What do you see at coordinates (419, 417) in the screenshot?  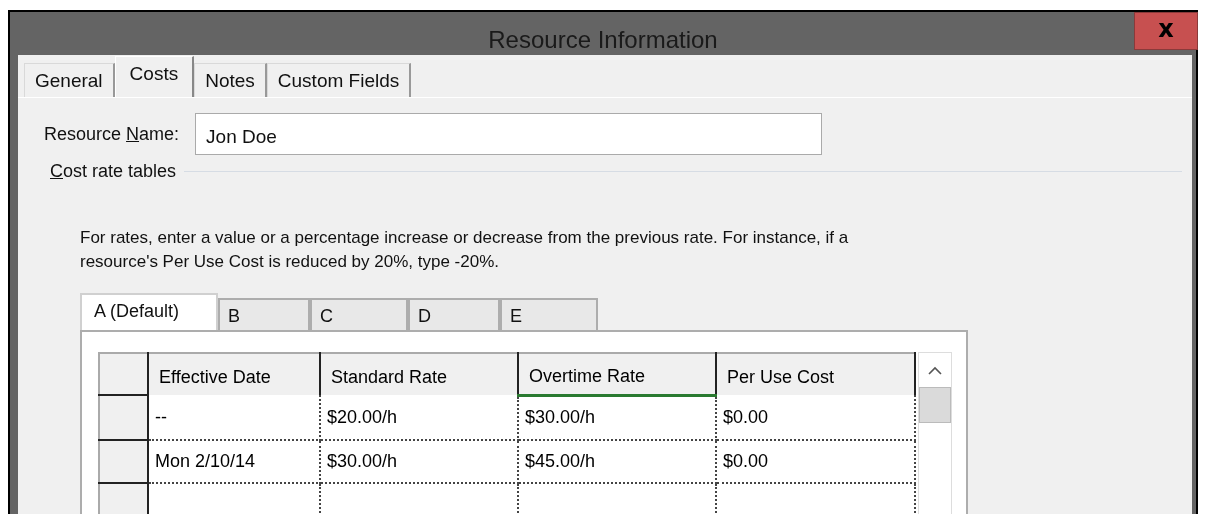 I see `table-cell: $20.00/h` at bounding box center [419, 417].